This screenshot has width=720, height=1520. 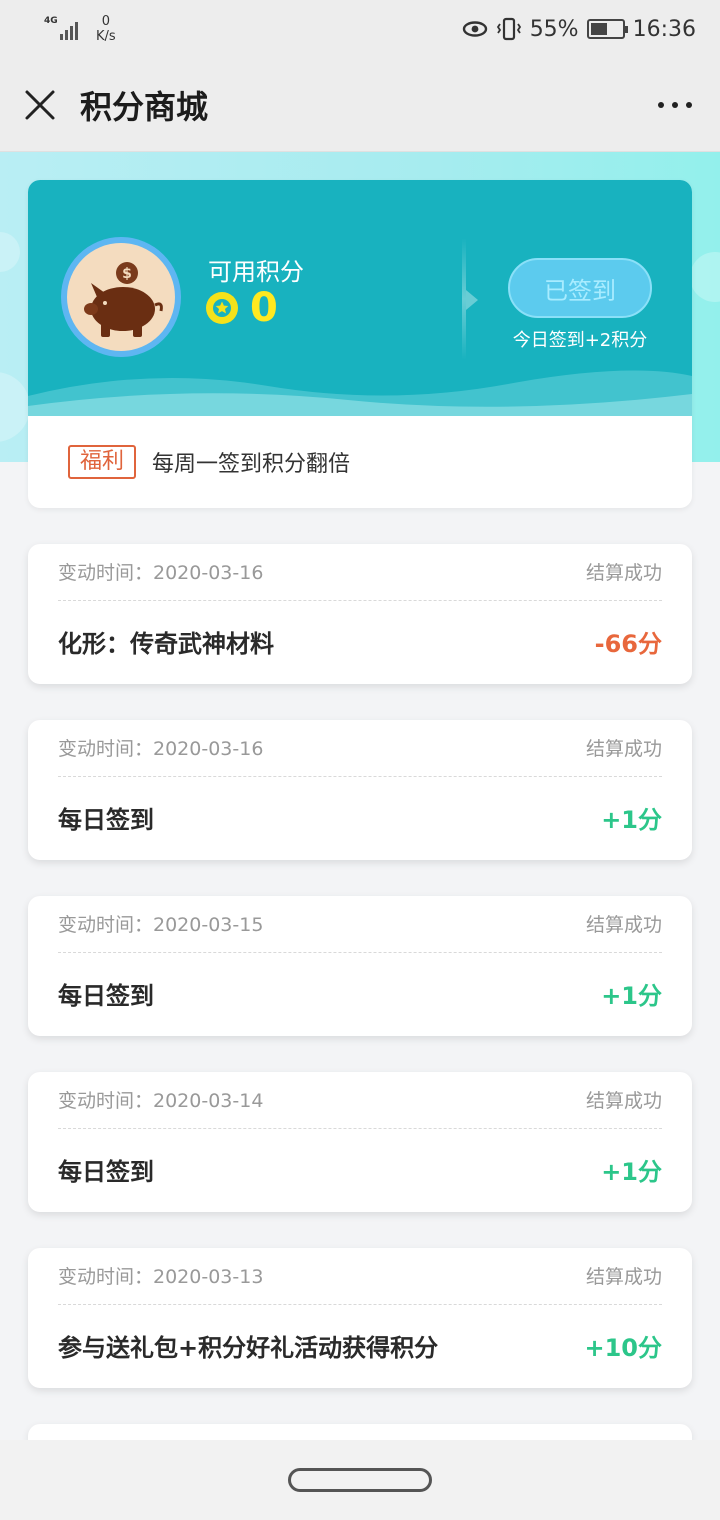 I want to click on available-points-label: 可用积分, so click(x=256, y=272).